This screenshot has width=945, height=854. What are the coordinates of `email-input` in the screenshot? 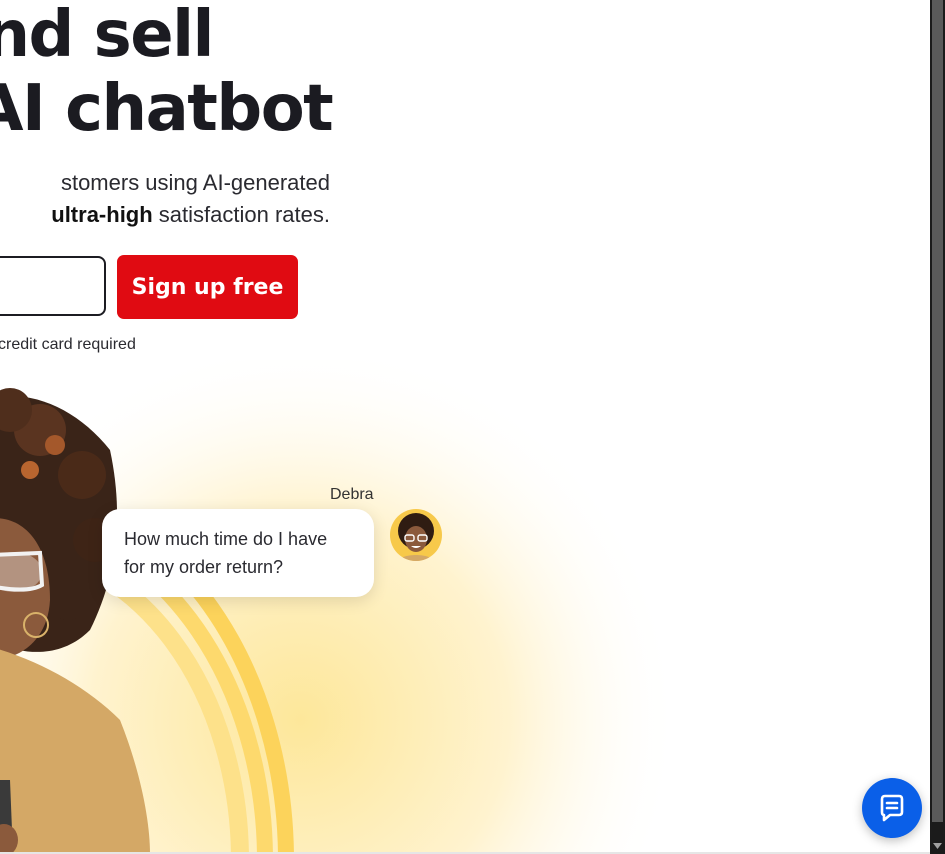 It's located at (53, 286).